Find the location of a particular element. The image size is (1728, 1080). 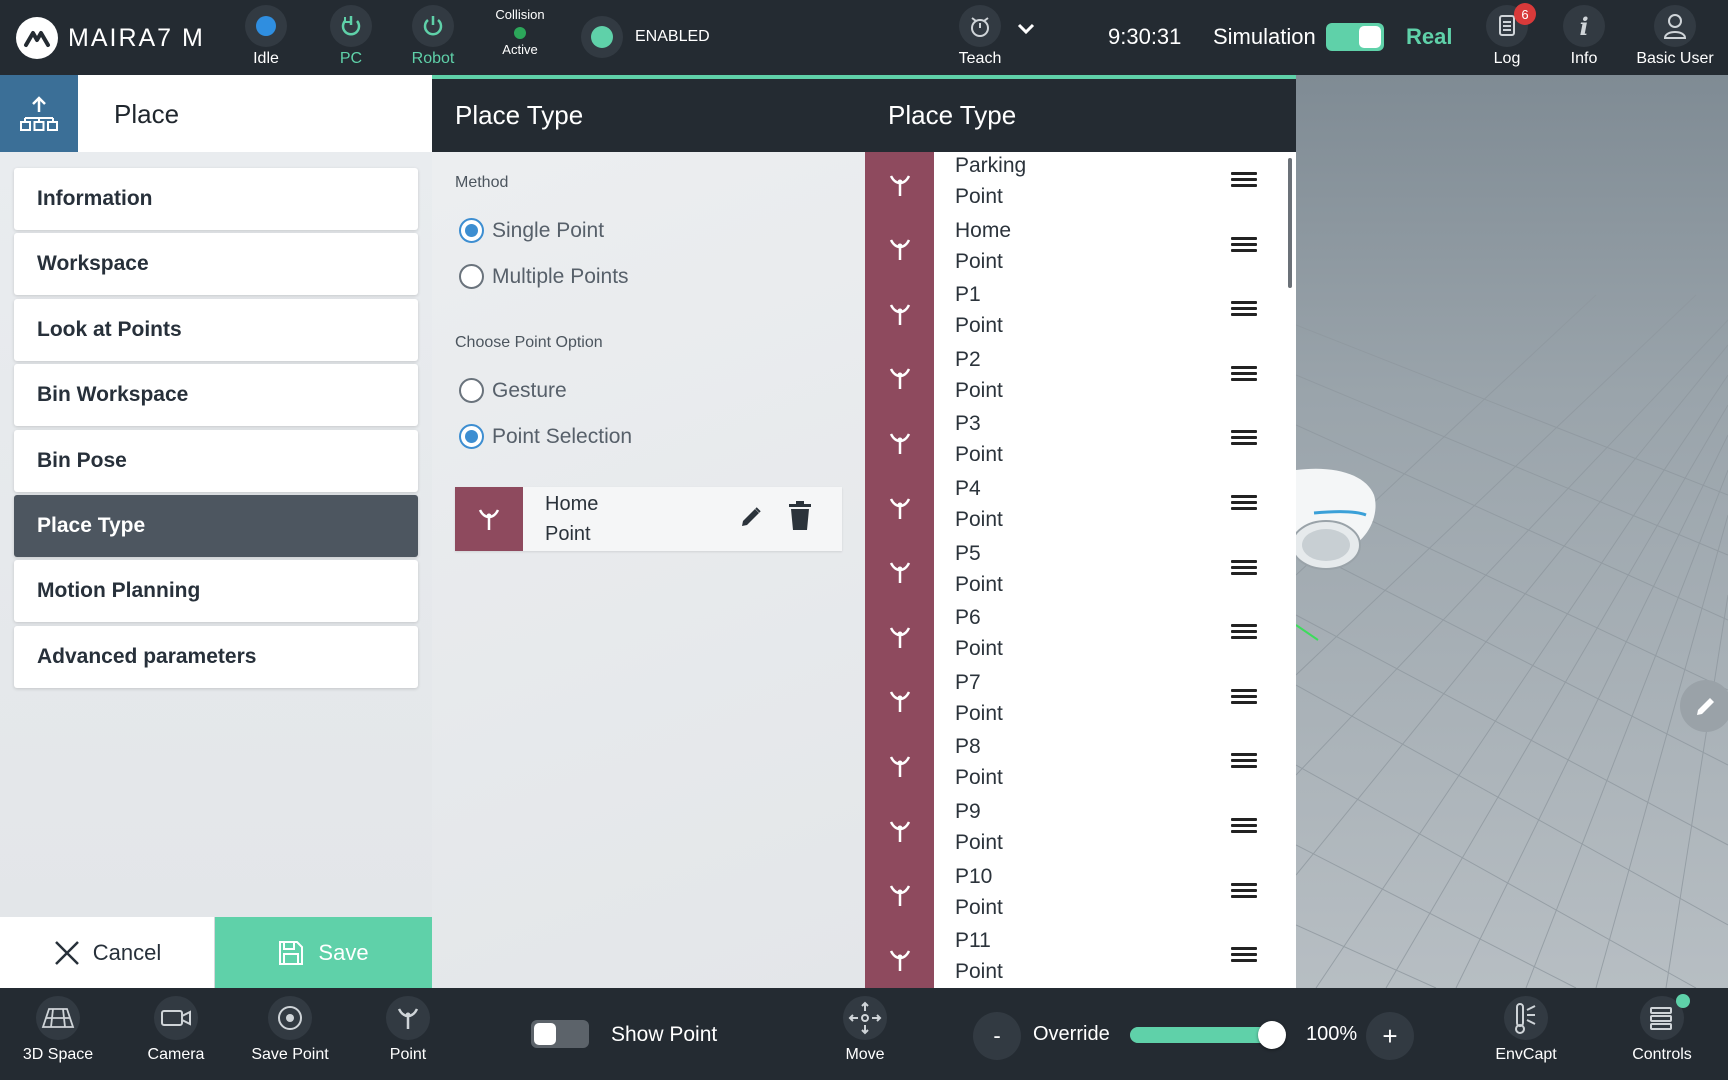

override-slider is located at coordinates (1208, 1035).